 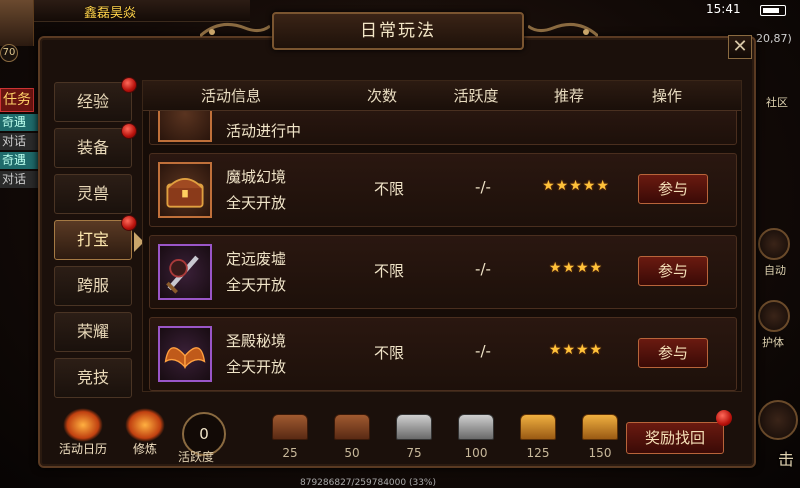 I want to click on clock: 15:41, so click(x=723, y=9).